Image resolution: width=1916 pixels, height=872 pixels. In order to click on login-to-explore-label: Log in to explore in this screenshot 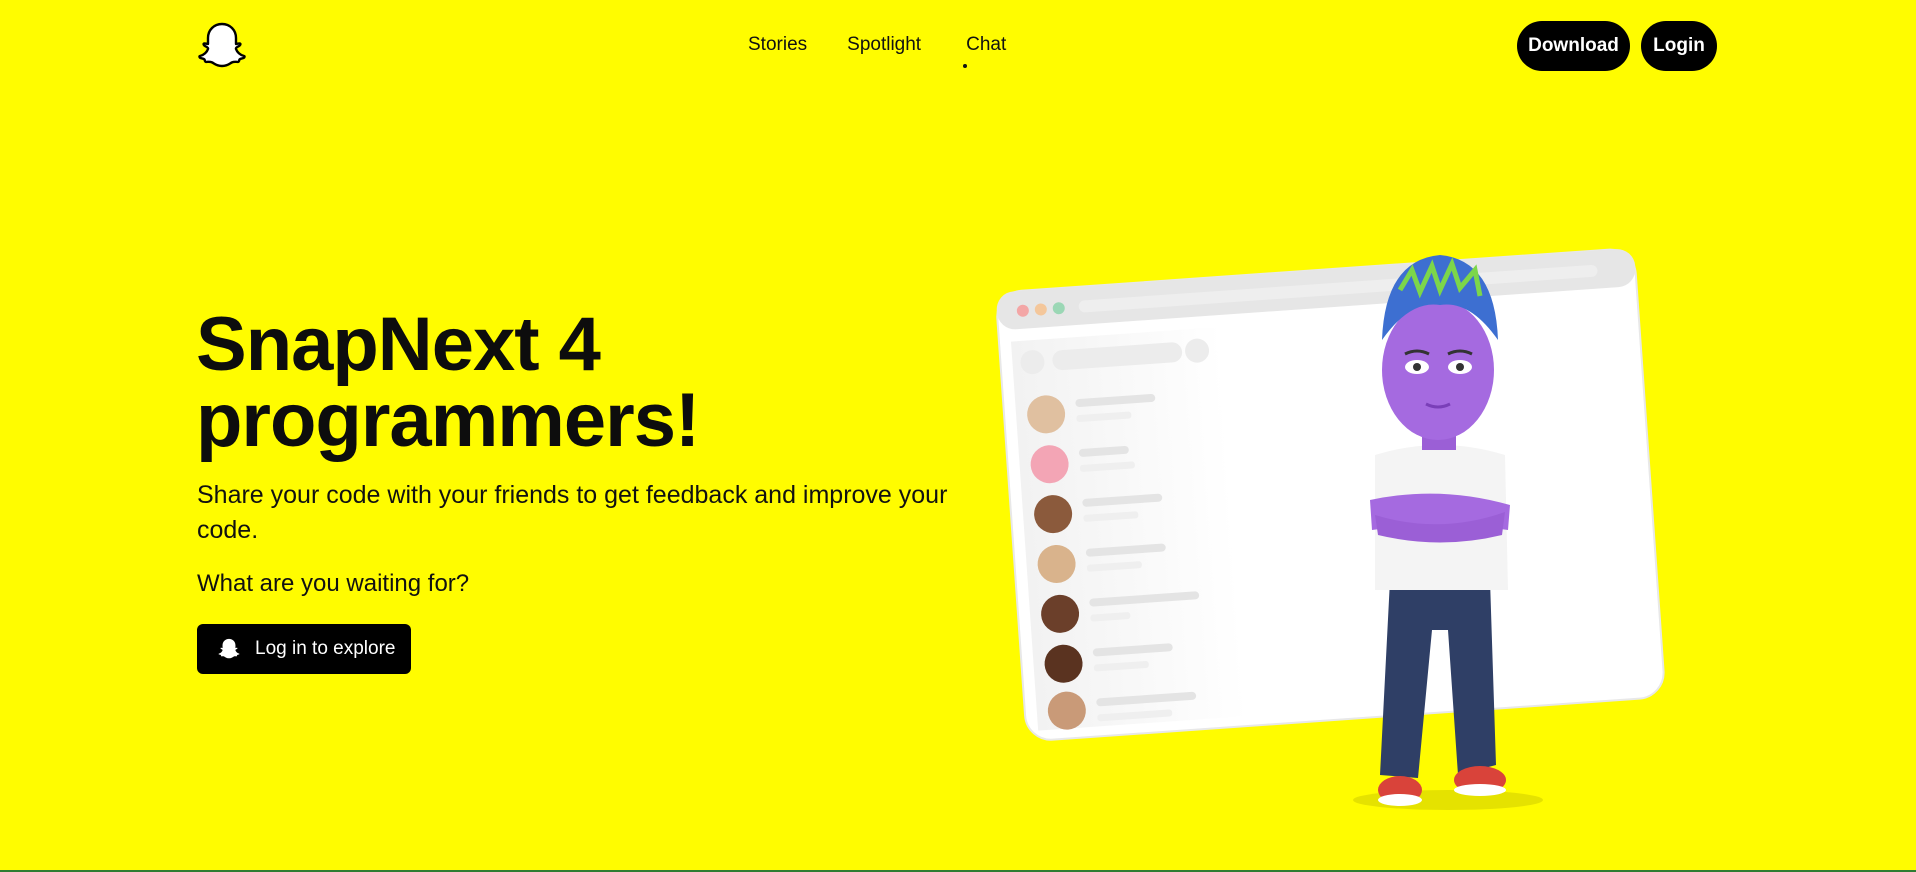, I will do `click(325, 648)`.